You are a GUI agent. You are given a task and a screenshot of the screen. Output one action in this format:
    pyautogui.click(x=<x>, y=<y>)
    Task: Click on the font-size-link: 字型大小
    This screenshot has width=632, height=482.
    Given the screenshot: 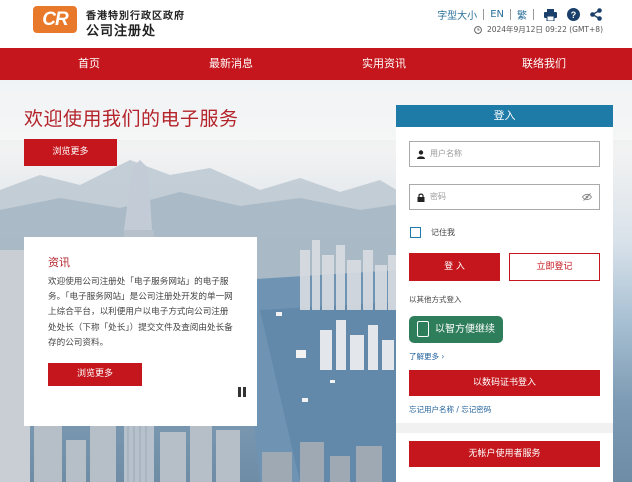 What is the action you would take?
    pyautogui.click(x=457, y=14)
    